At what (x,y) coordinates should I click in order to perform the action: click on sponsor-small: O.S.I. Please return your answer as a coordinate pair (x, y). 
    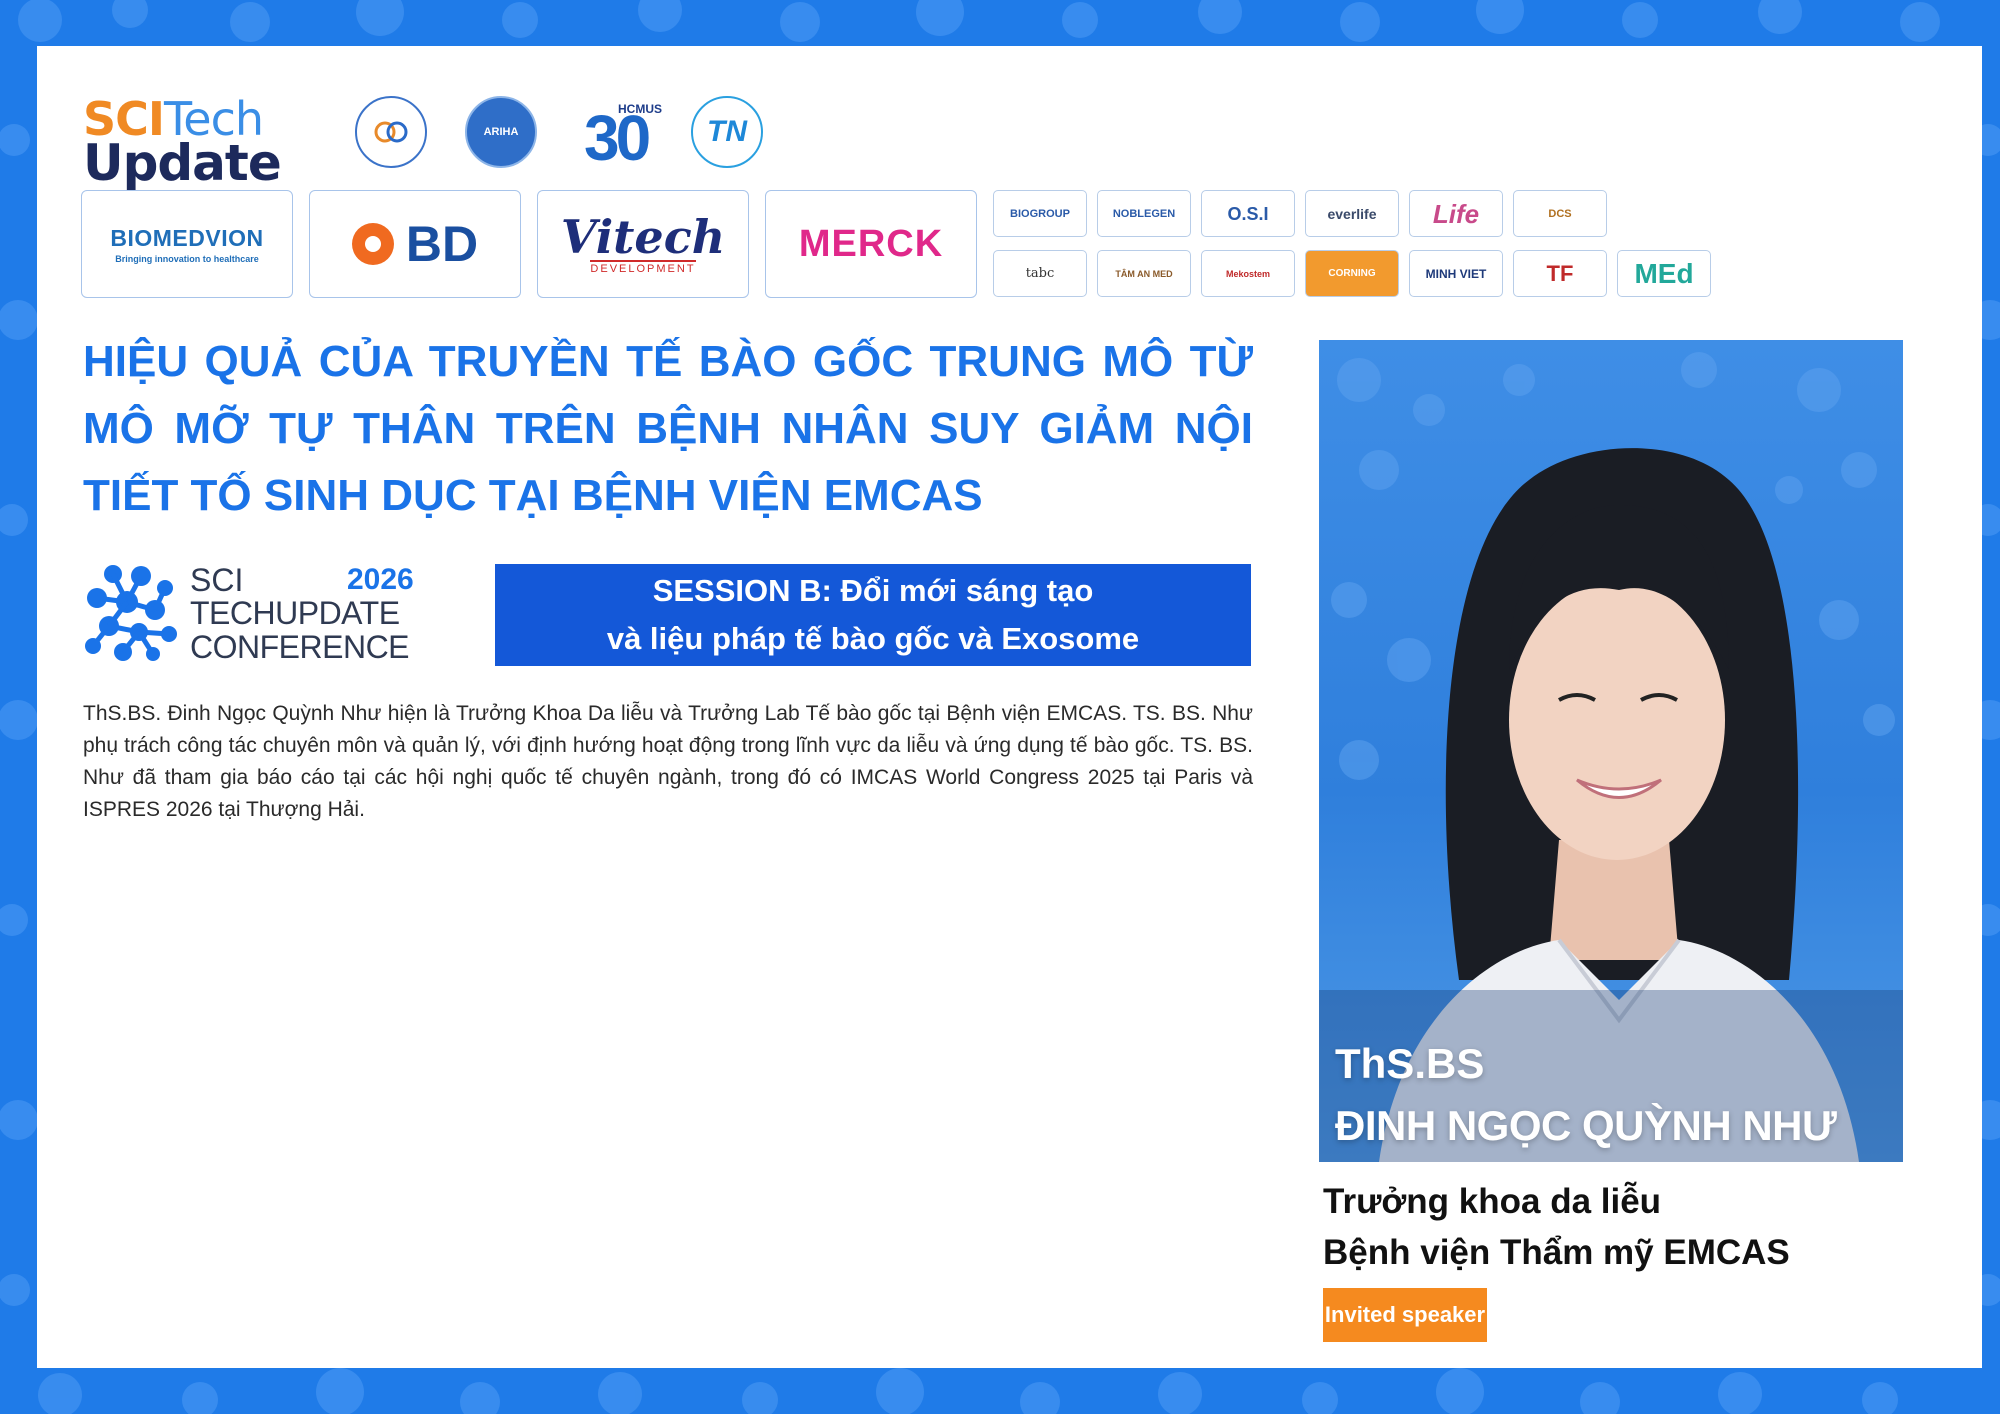
    Looking at the image, I should click on (1248, 213).